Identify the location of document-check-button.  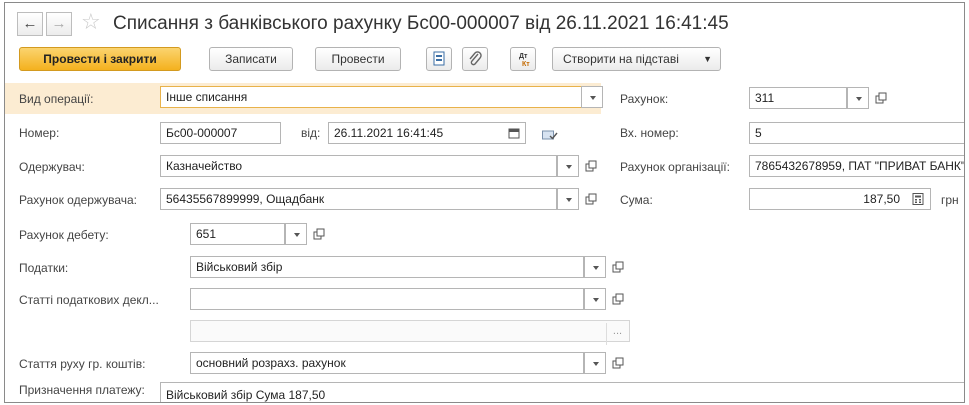
(548, 135).